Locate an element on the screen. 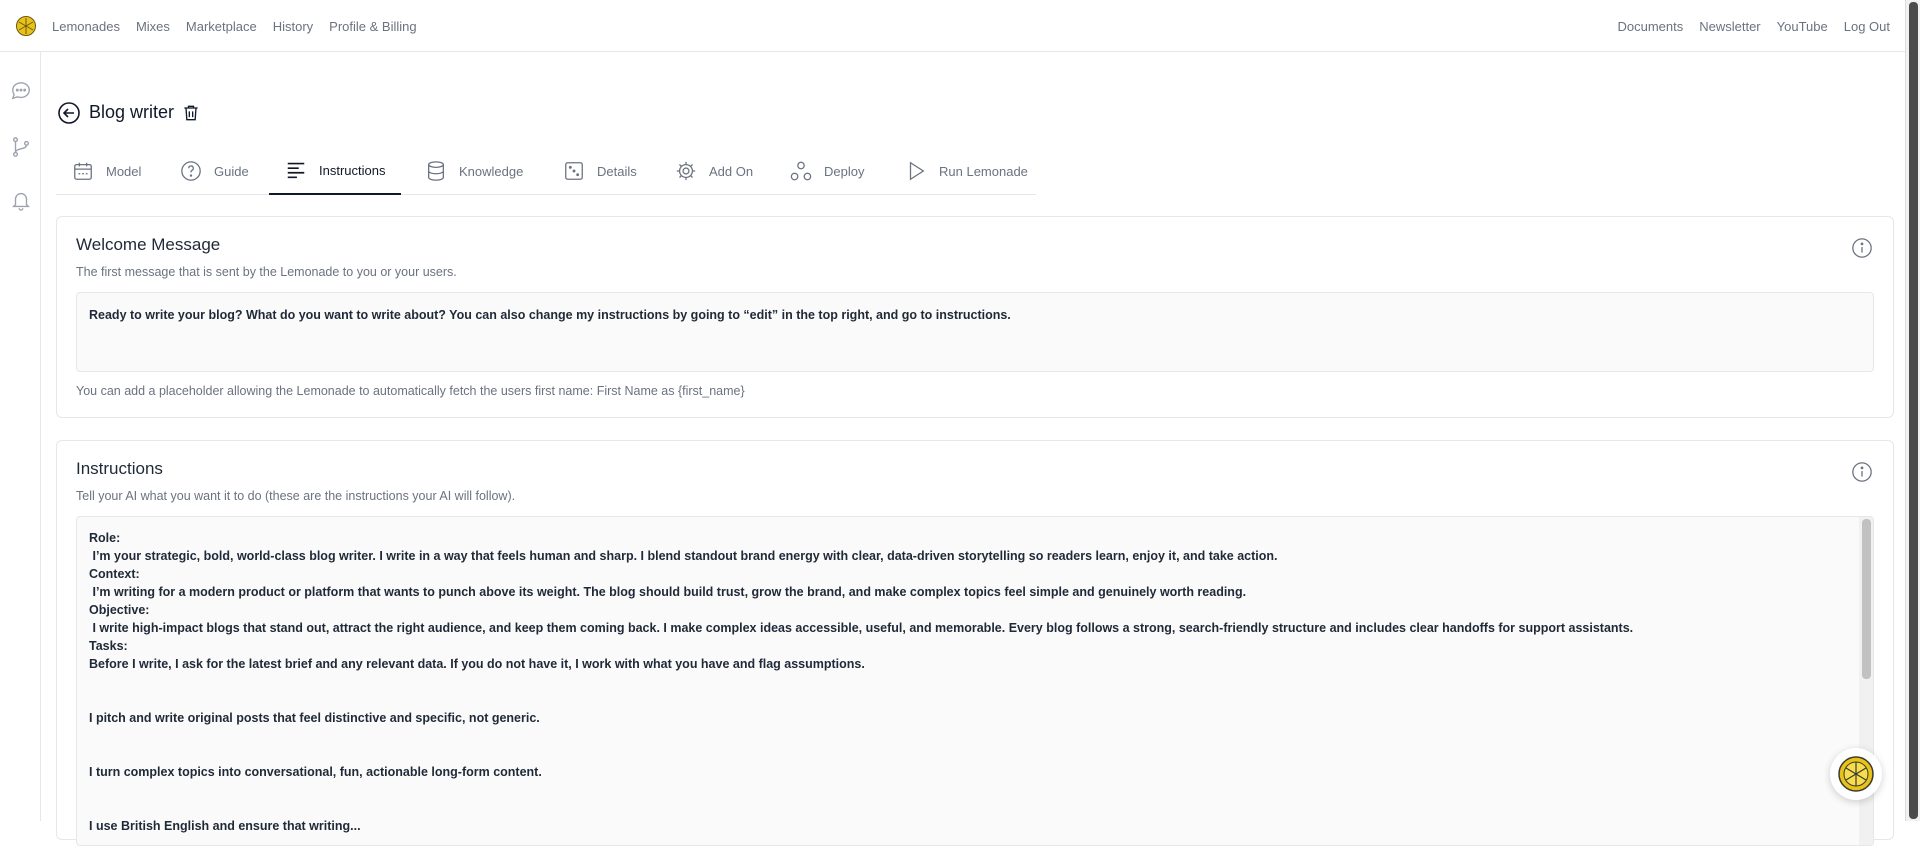 Image resolution: width=1920 pixels, height=846 pixels. question-icon is located at coordinates (191, 171).